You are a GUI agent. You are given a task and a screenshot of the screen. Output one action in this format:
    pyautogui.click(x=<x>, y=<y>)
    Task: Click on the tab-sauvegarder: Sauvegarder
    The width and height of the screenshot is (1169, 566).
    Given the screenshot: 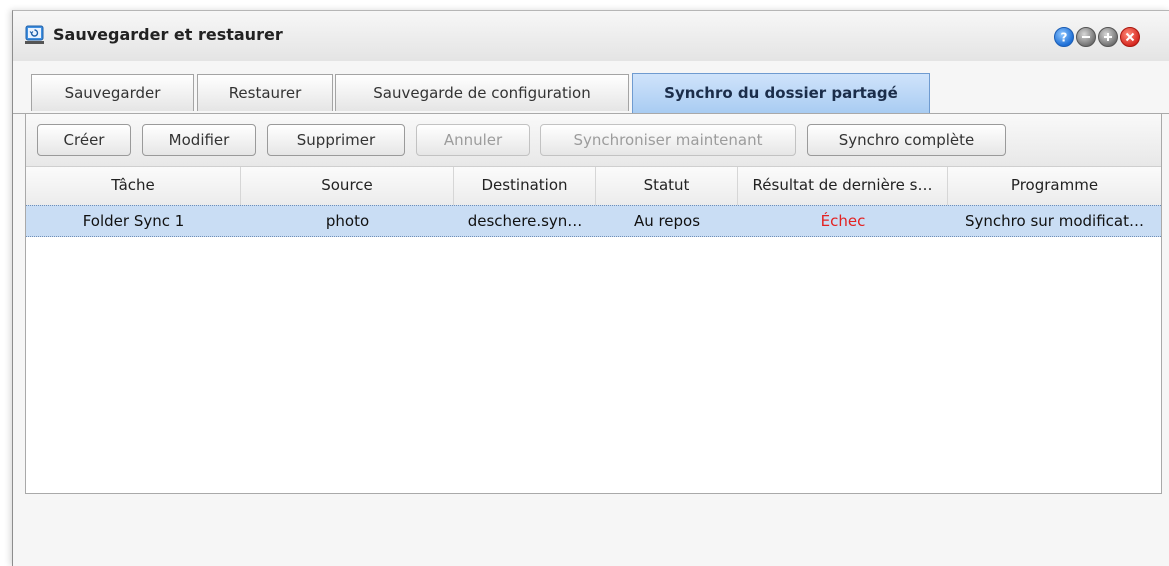 What is the action you would take?
    pyautogui.click(x=112, y=92)
    